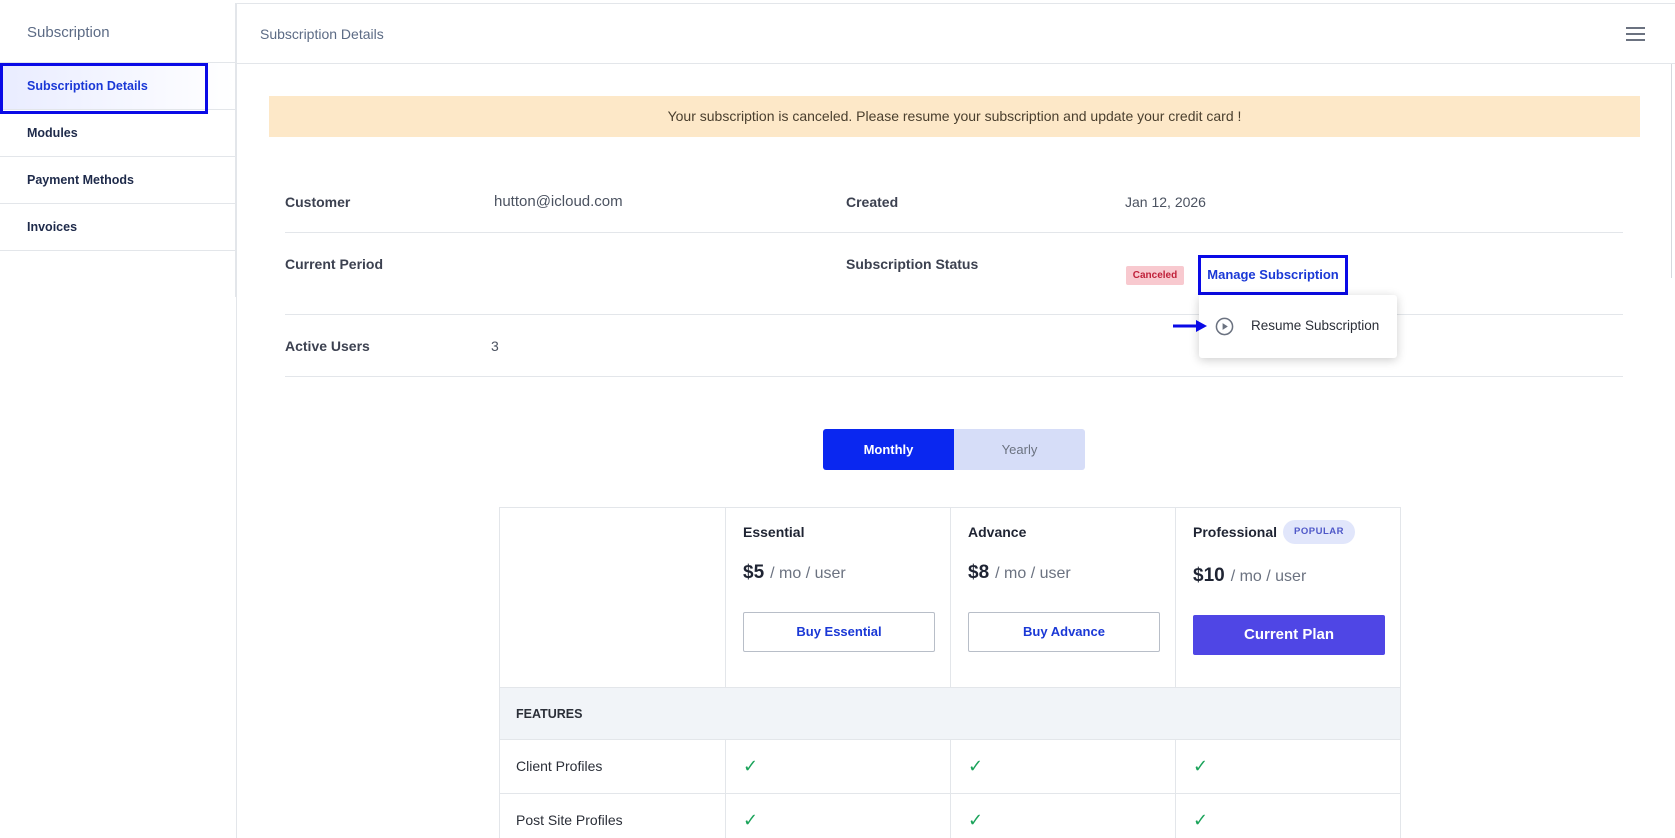 The height and width of the screenshot is (838, 1675). What do you see at coordinates (888, 449) in the screenshot?
I see `monthly-toggle: Monthly` at bounding box center [888, 449].